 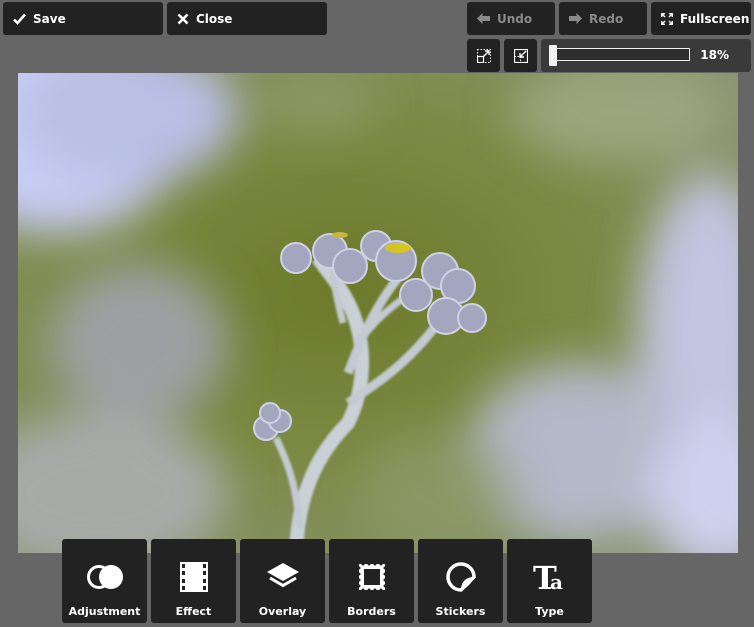 What do you see at coordinates (515, 18) in the screenshot?
I see `undo-label: Undo` at bounding box center [515, 18].